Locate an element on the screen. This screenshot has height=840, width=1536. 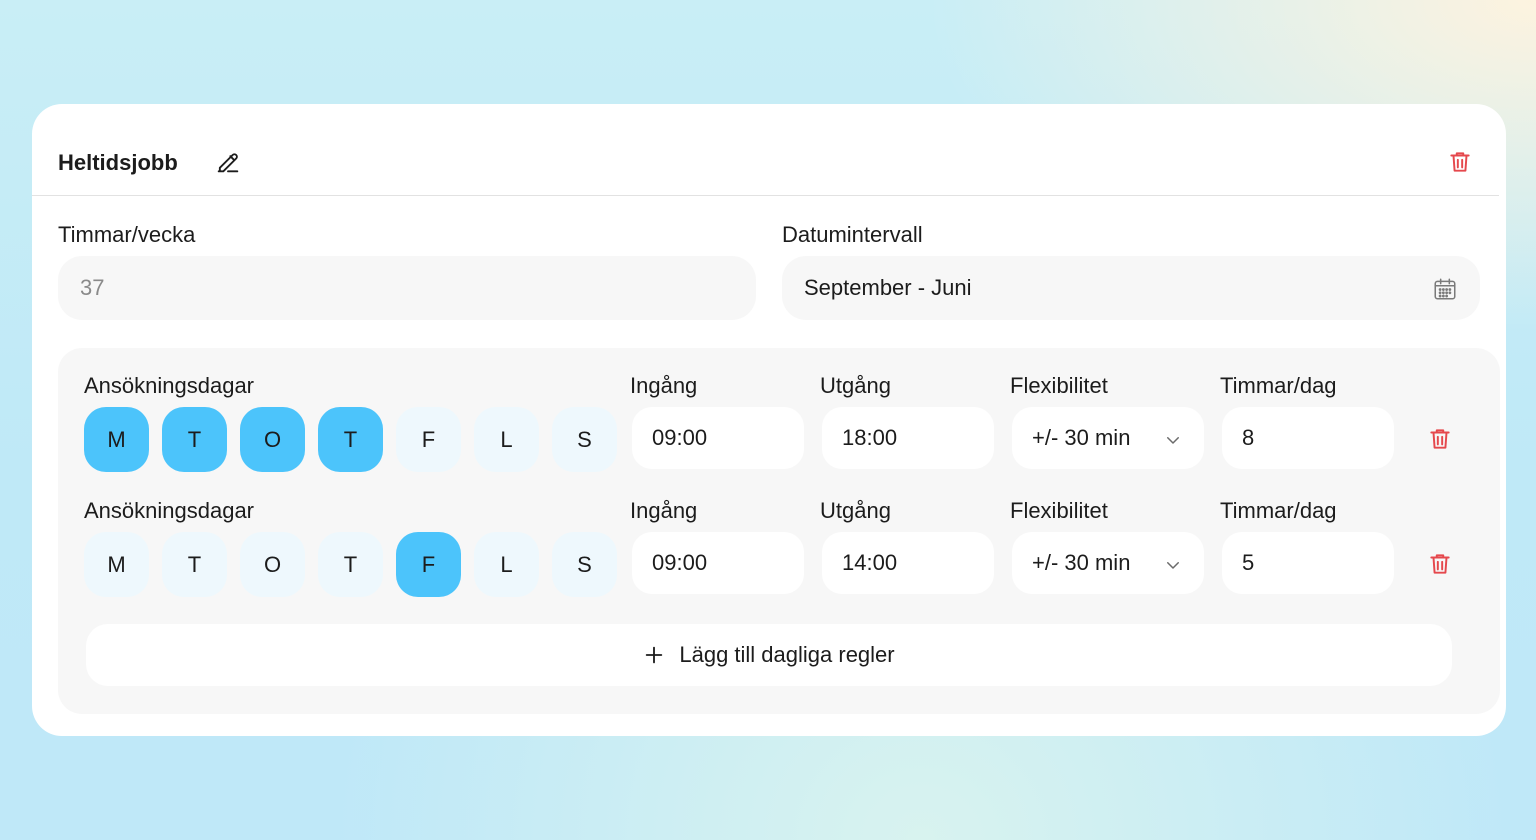
date-range-value: September - Juni is located at coordinates (888, 287).